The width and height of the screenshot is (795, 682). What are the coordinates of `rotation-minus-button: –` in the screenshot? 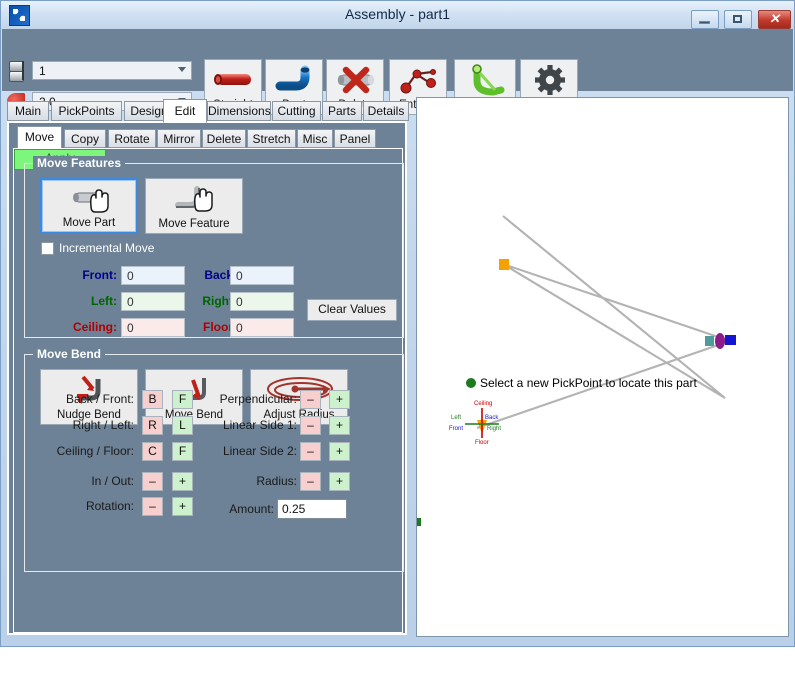 It's located at (152, 506).